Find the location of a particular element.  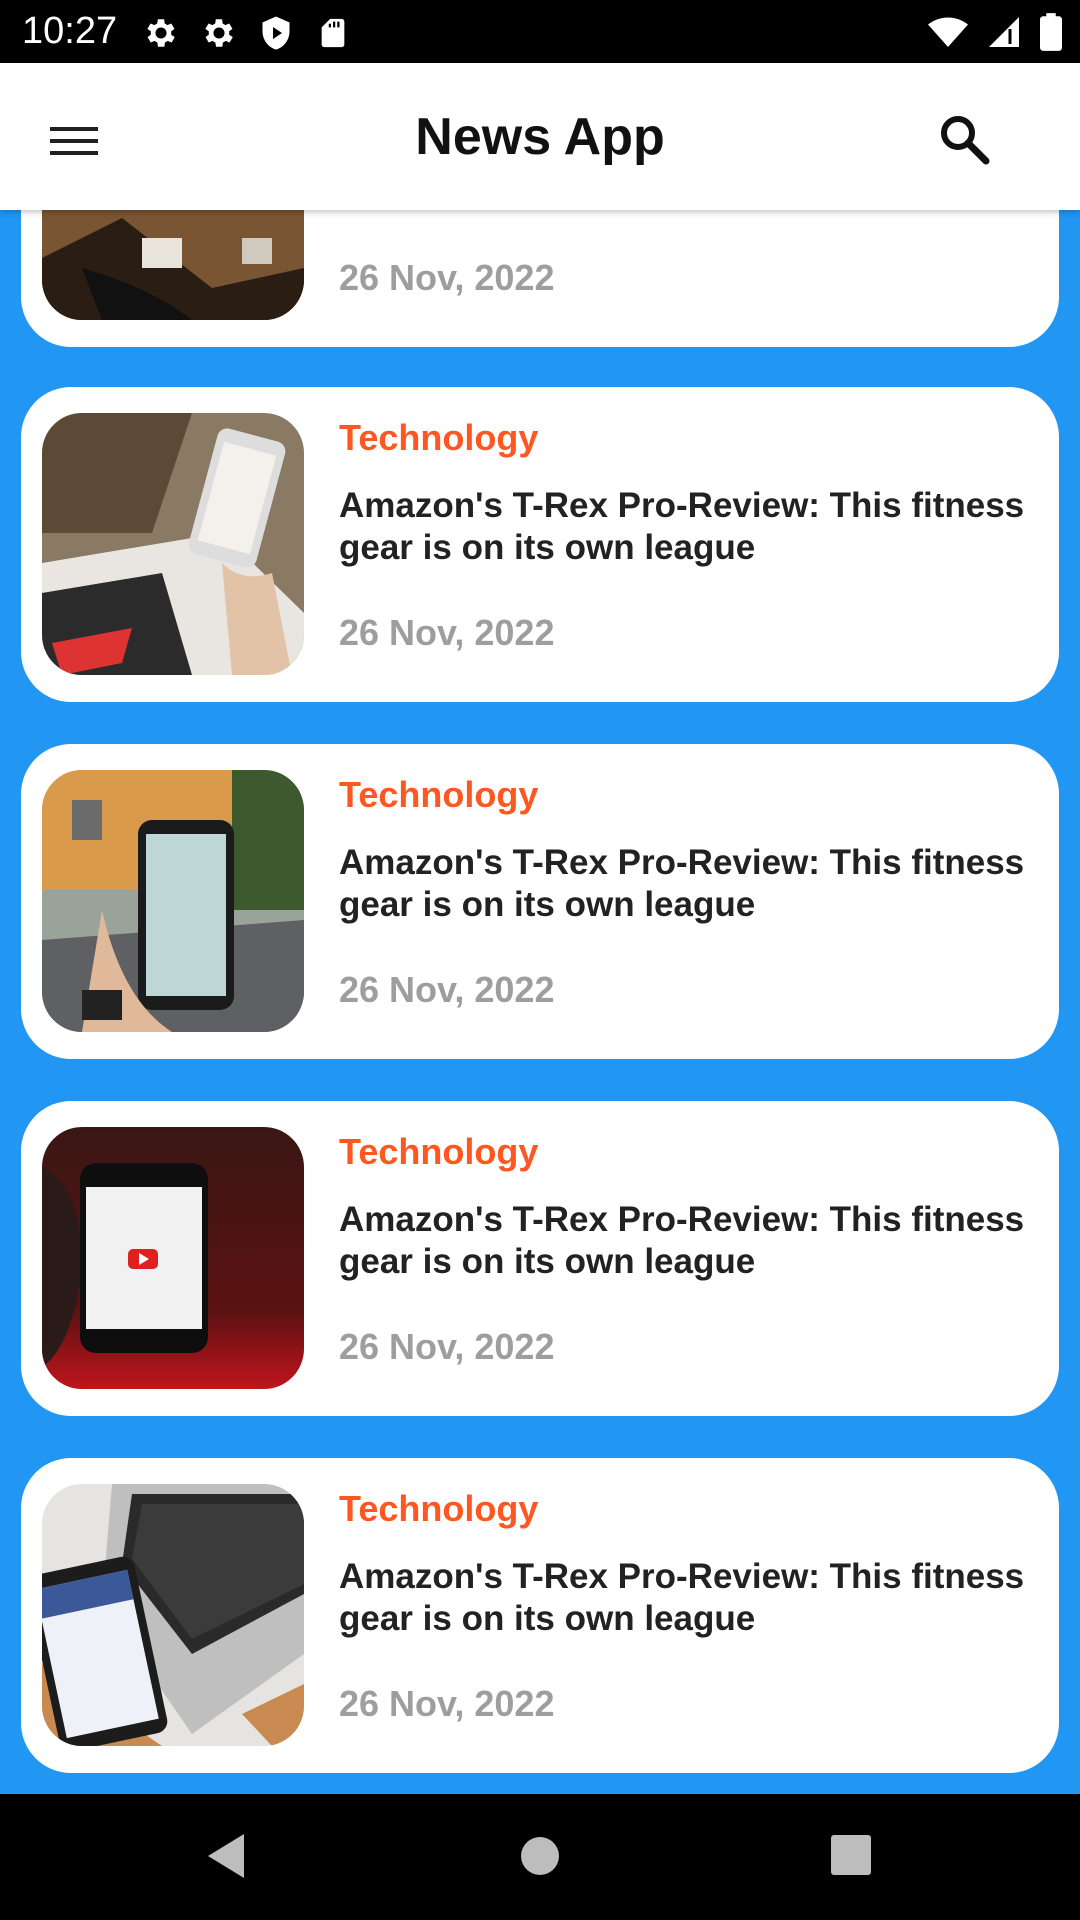

home-icon is located at coordinates (540, 1856).